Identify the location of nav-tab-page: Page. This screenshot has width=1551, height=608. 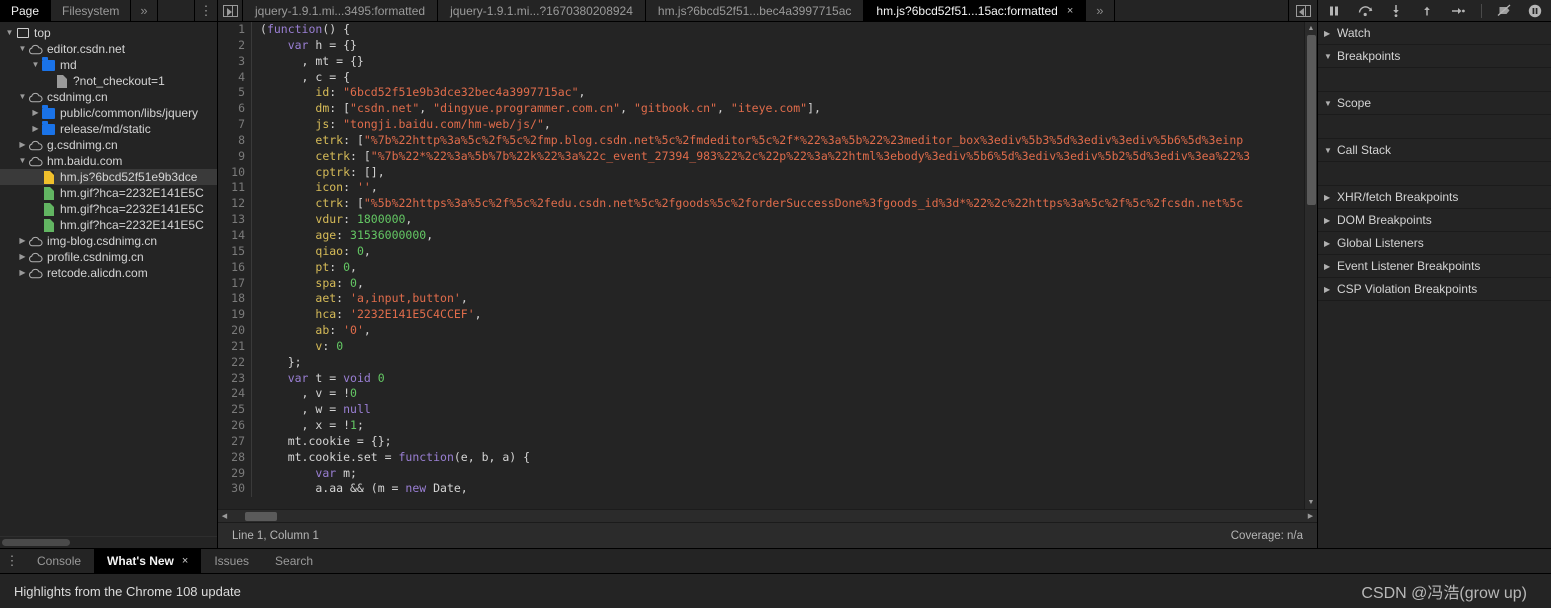
(26, 10).